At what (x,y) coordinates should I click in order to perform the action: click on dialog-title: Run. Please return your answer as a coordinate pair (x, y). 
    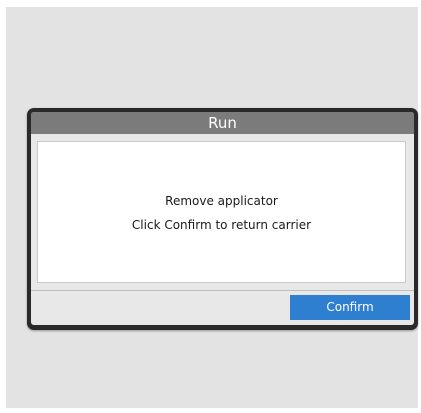
    Looking at the image, I should click on (222, 123).